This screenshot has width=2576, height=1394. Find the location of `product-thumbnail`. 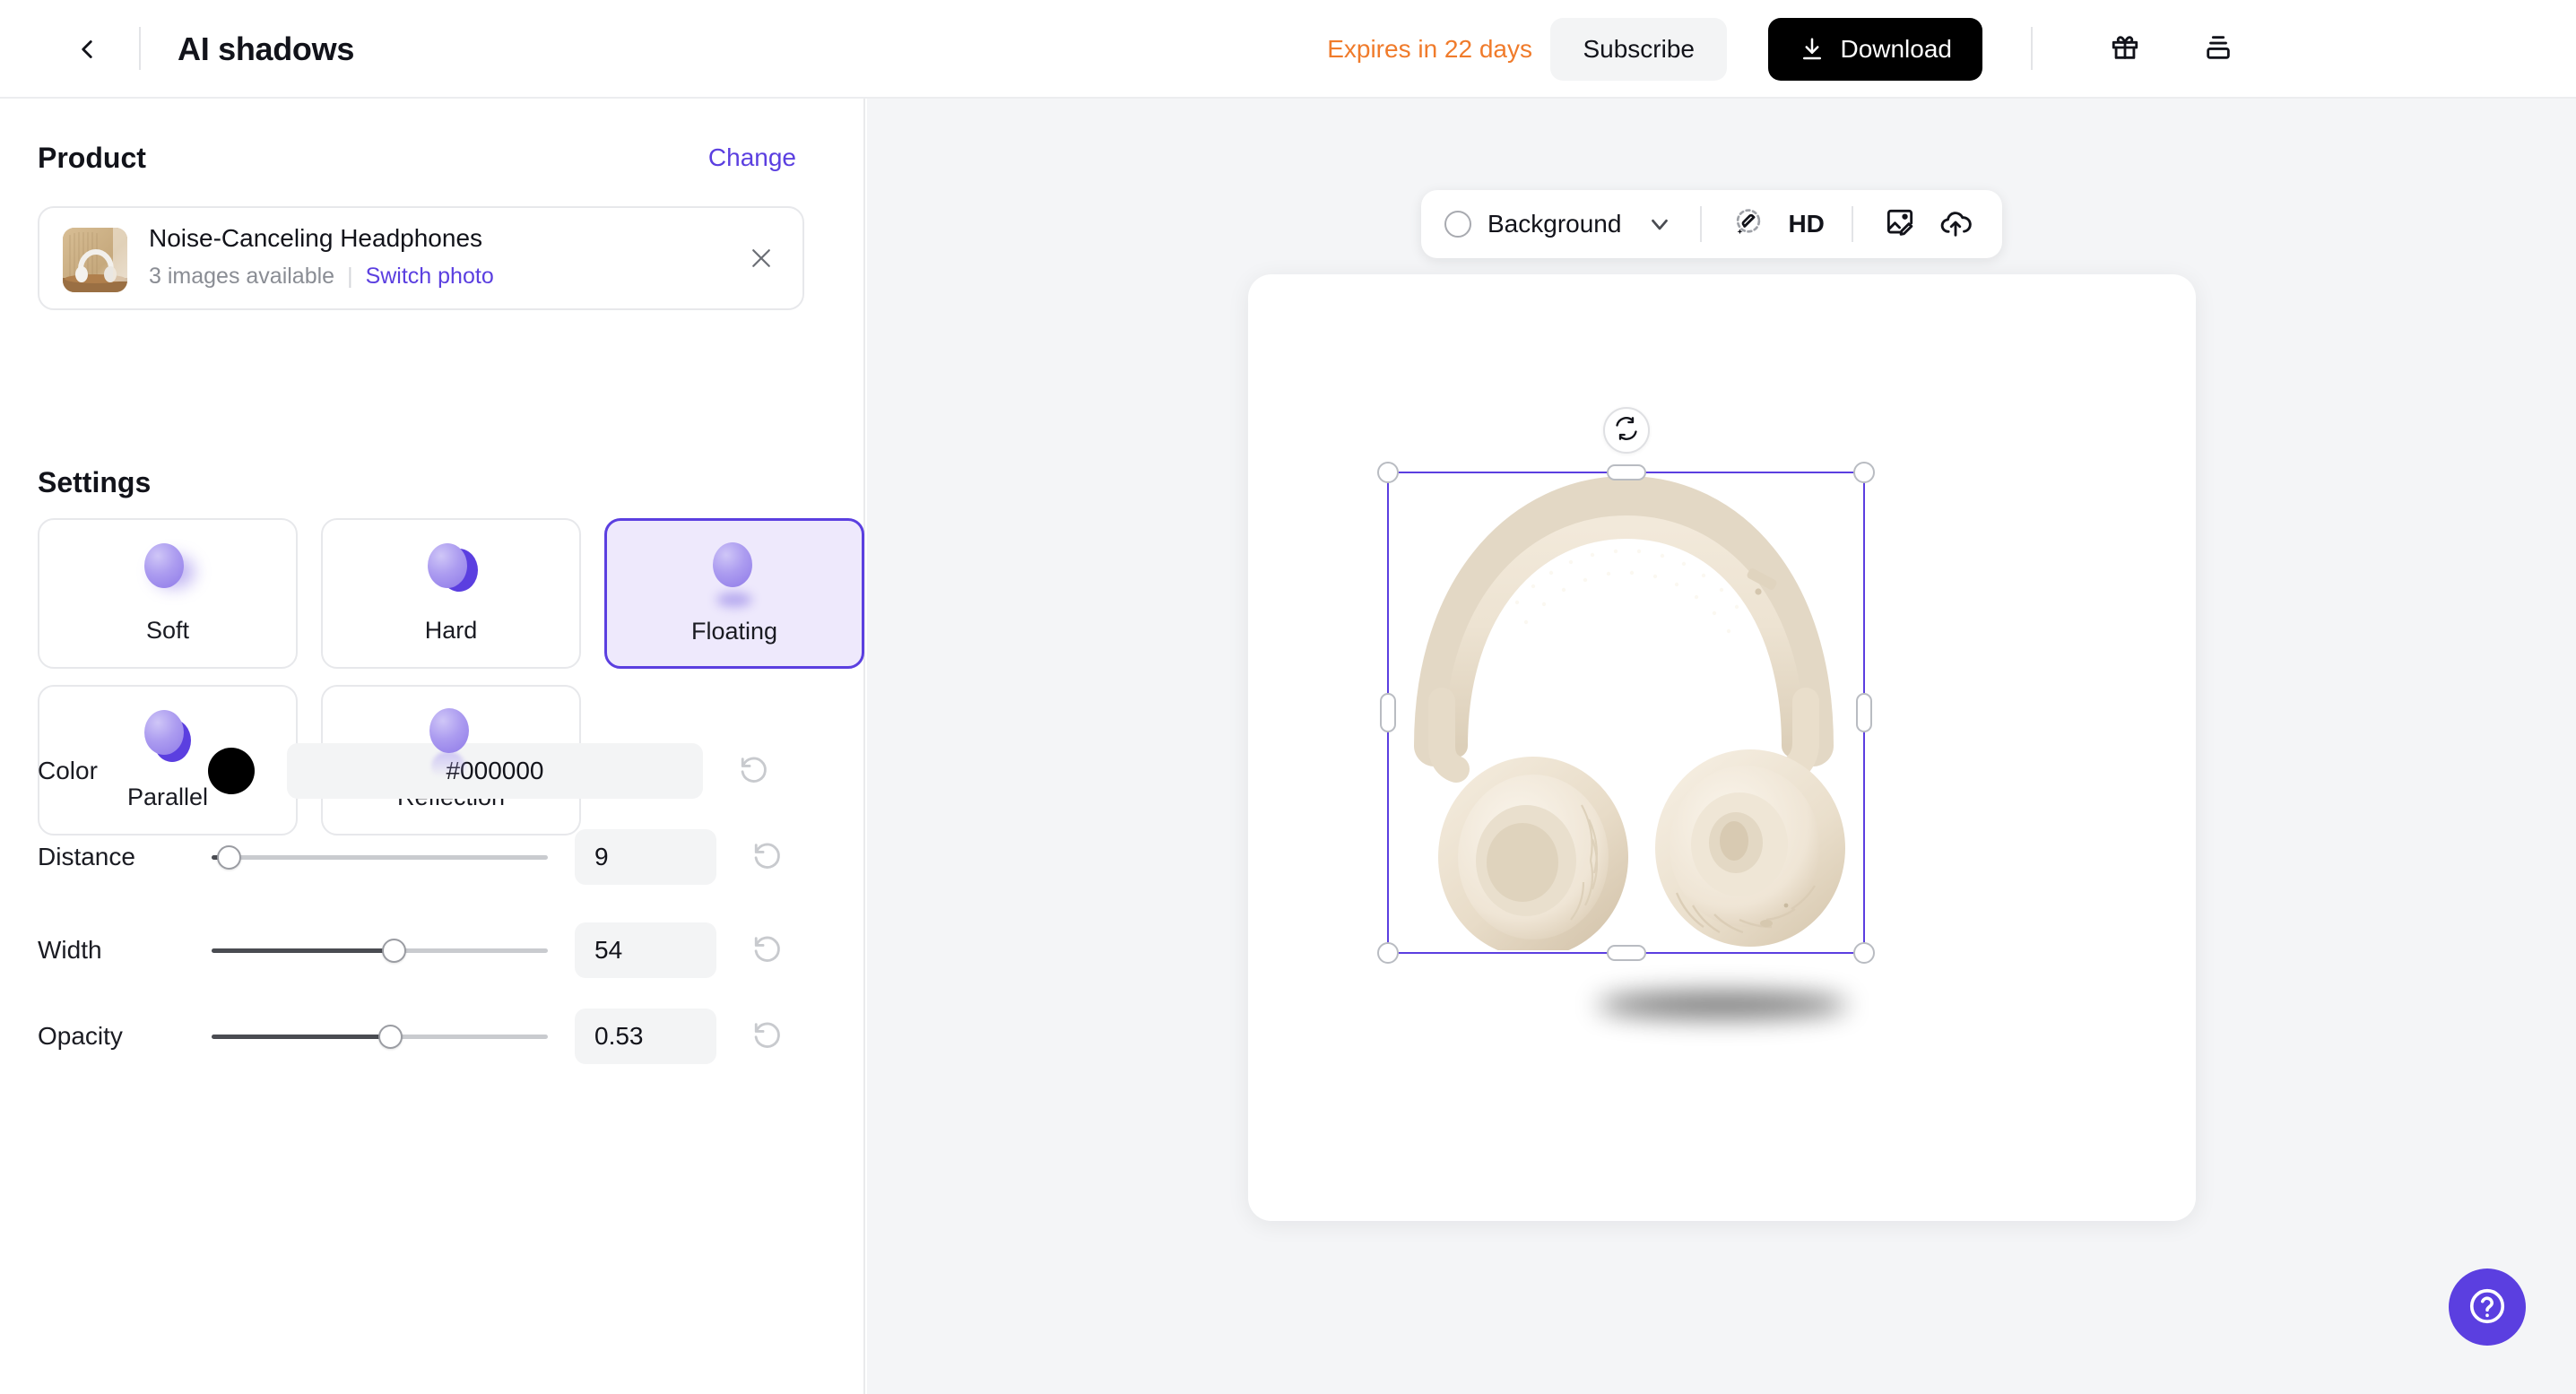

product-thumbnail is located at coordinates (95, 260).